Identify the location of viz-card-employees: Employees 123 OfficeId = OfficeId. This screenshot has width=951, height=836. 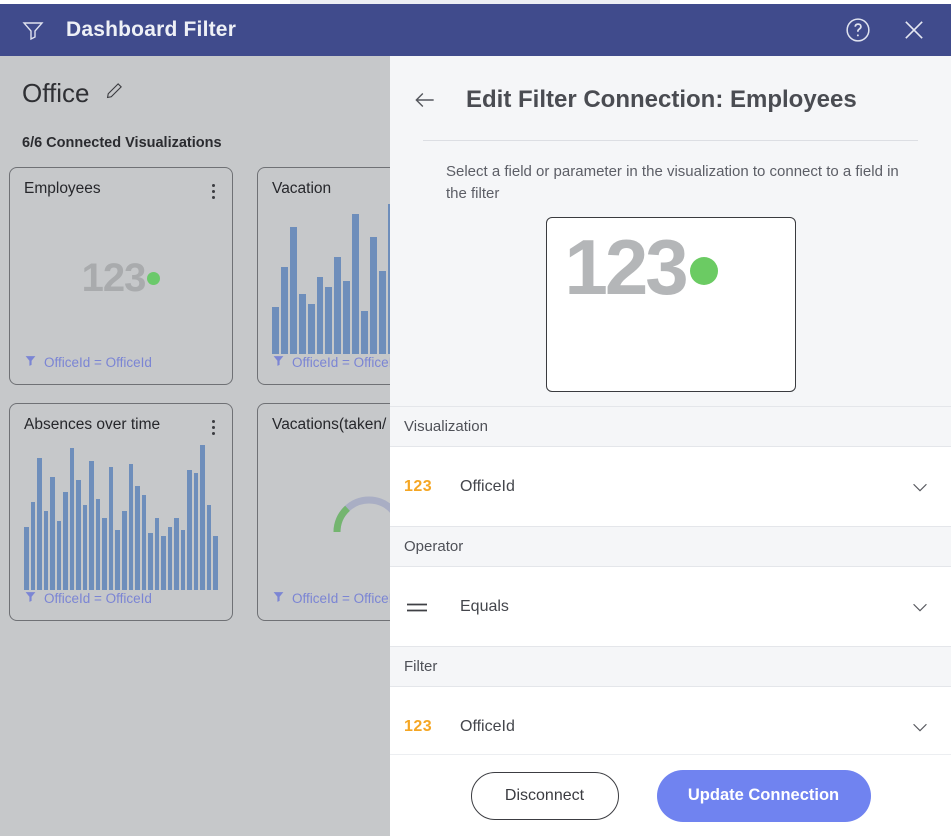
(121, 276).